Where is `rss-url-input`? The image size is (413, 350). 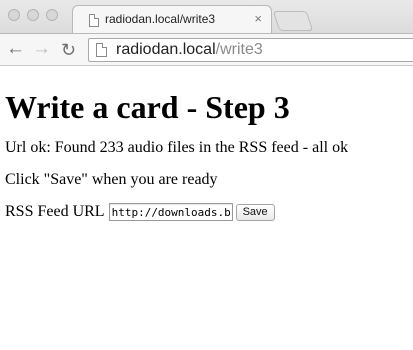
rss-url-input is located at coordinates (170, 212).